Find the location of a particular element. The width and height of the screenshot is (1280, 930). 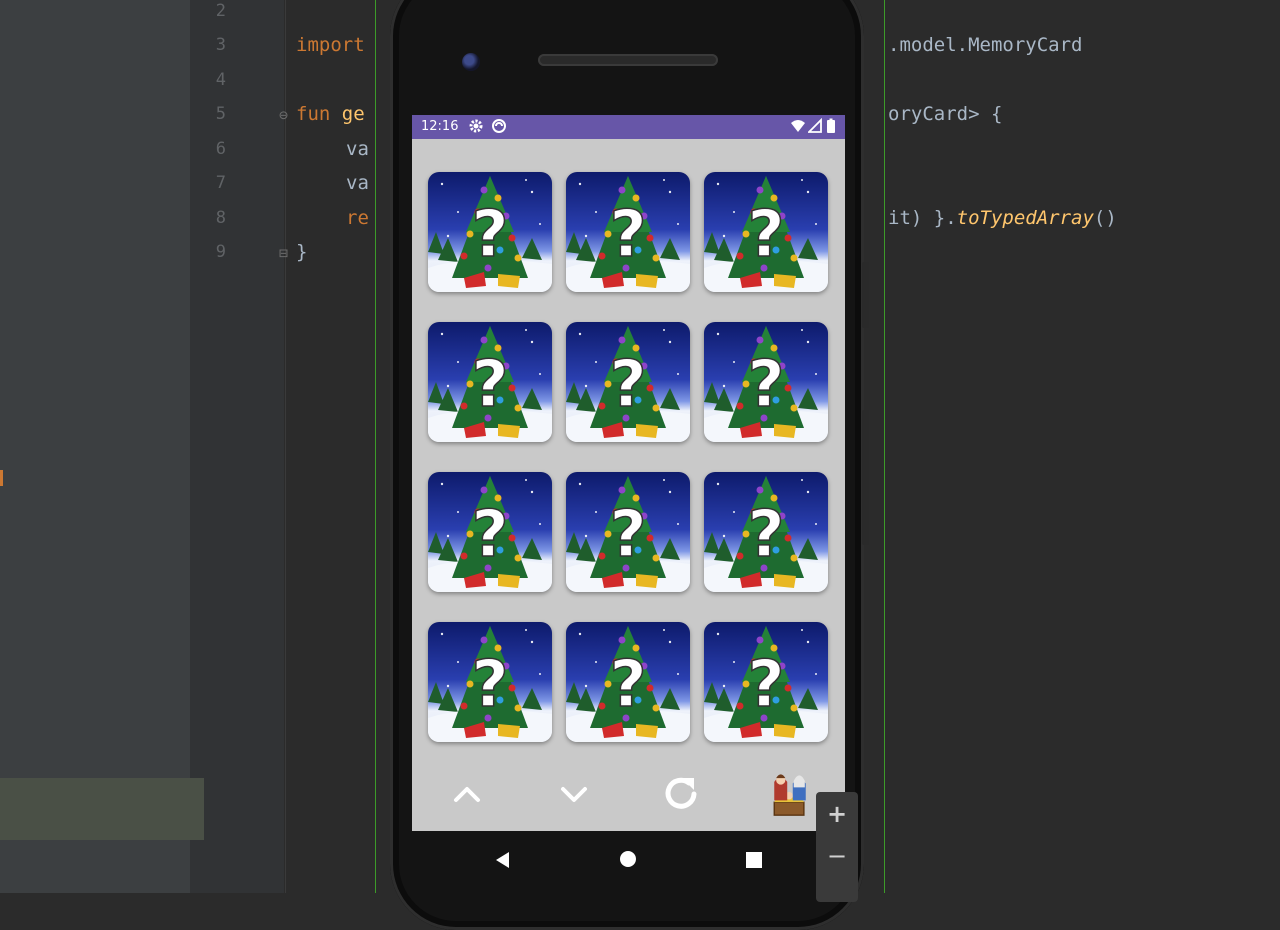

selected-row-highlight is located at coordinates (102, 809).